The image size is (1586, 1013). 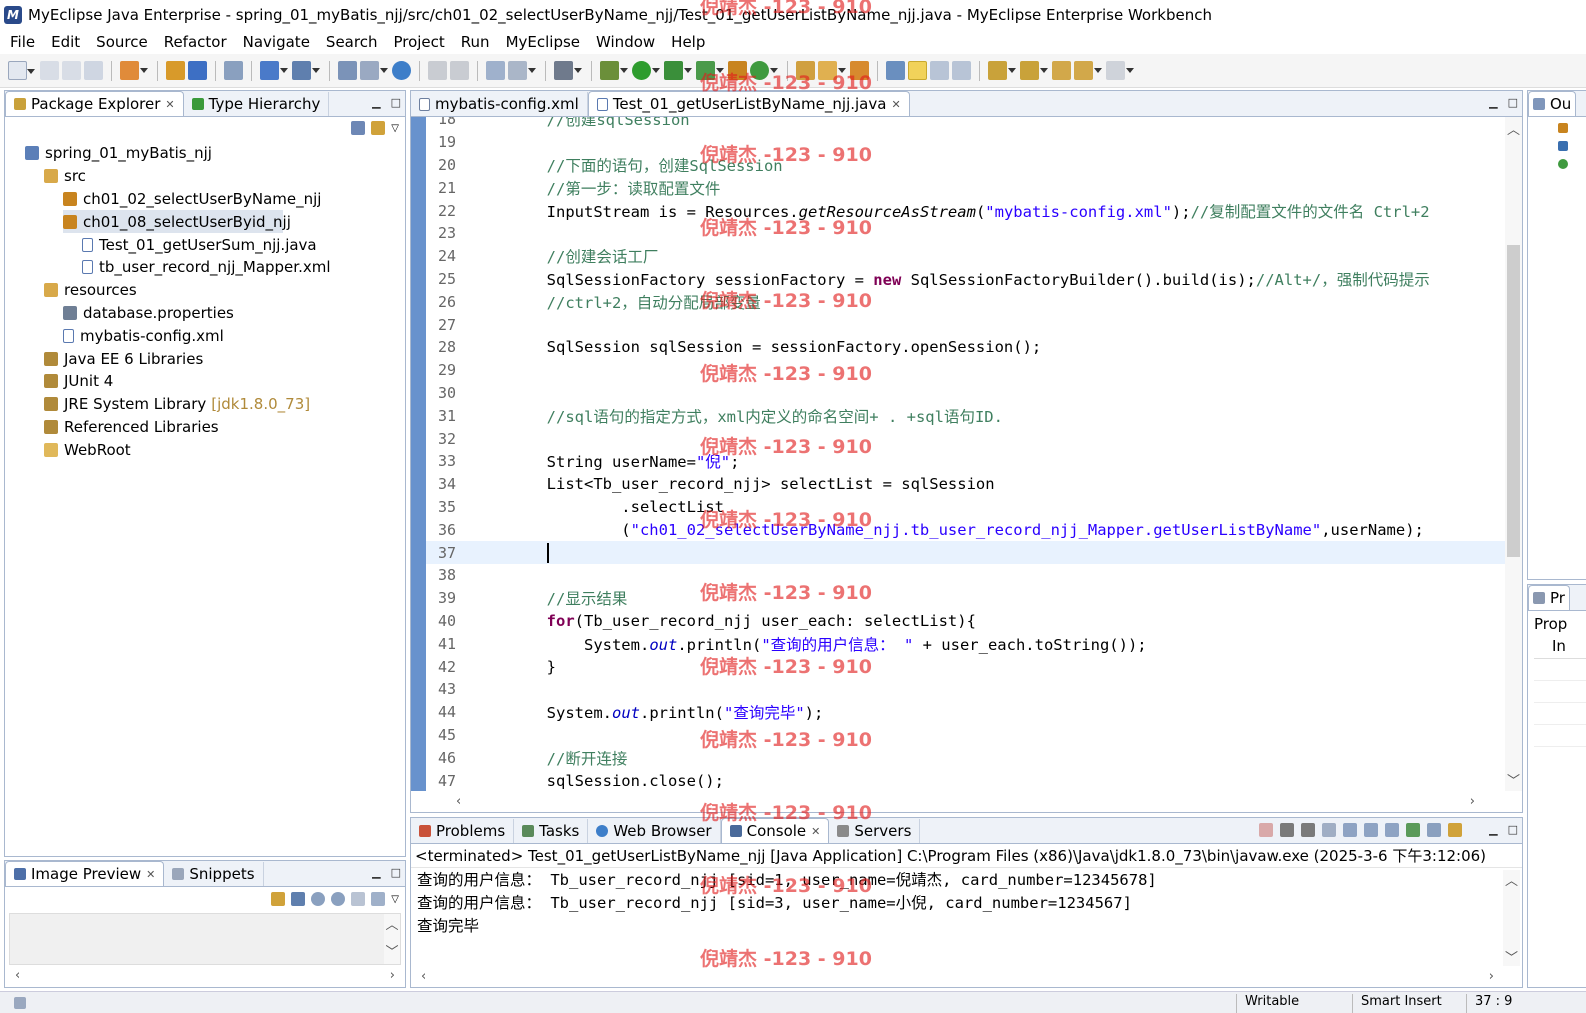 What do you see at coordinates (654, 831) in the screenshot?
I see `tab-web-browser: Web Browser` at bounding box center [654, 831].